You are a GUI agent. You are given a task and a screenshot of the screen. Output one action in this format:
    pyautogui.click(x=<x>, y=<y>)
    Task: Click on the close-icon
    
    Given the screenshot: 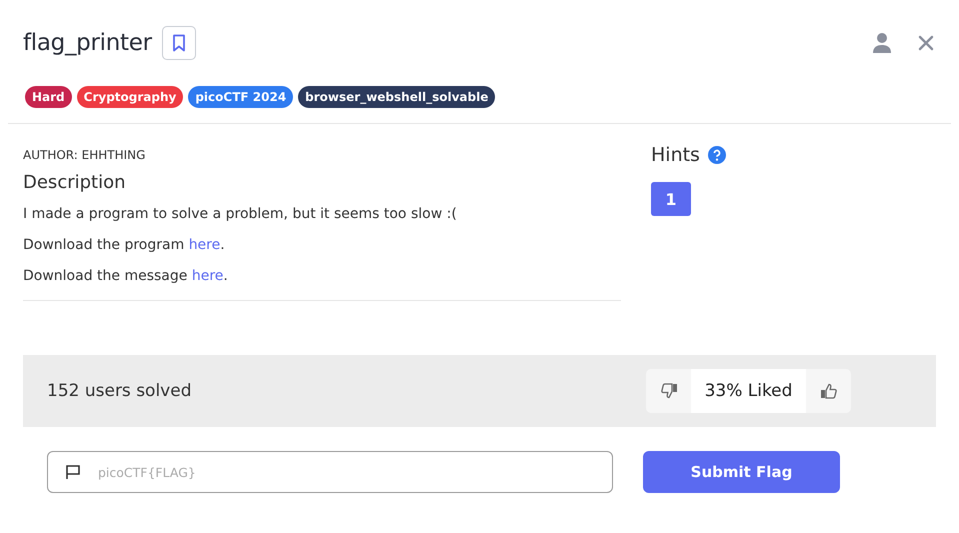 What is the action you would take?
    pyautogui.click(x=926, y=43)
    